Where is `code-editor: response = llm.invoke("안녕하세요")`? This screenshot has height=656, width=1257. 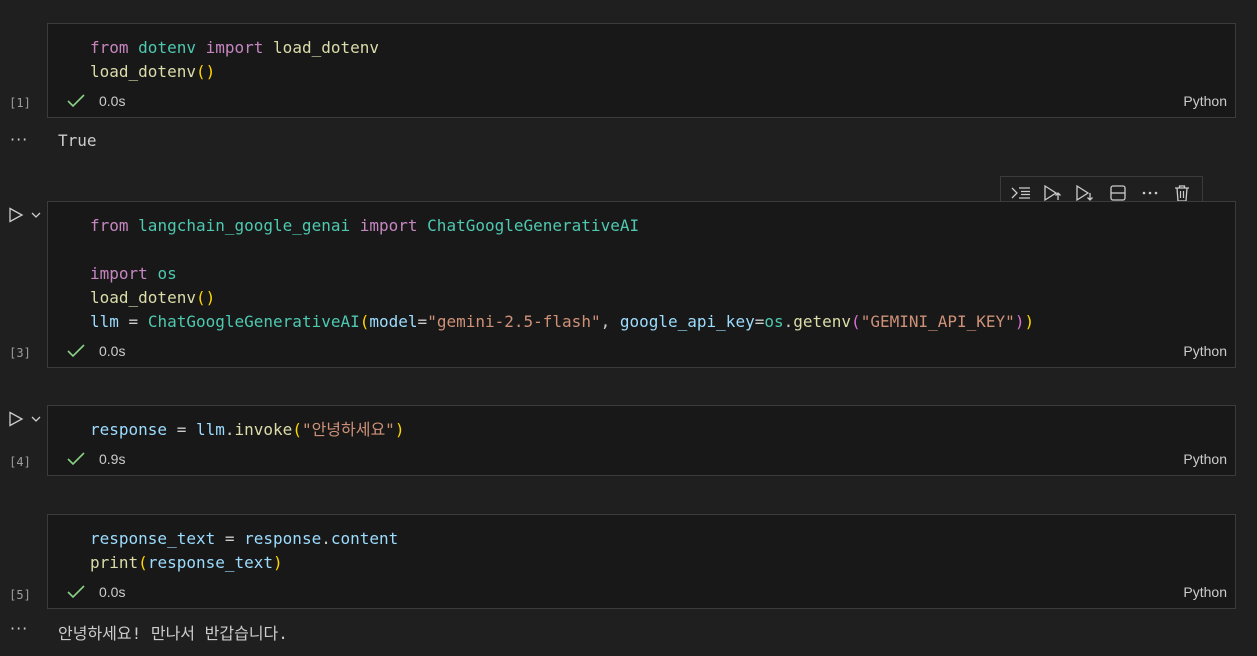
code-editor: response = llm.invoke("안녕하세요") is located at coordinates (247, 430).